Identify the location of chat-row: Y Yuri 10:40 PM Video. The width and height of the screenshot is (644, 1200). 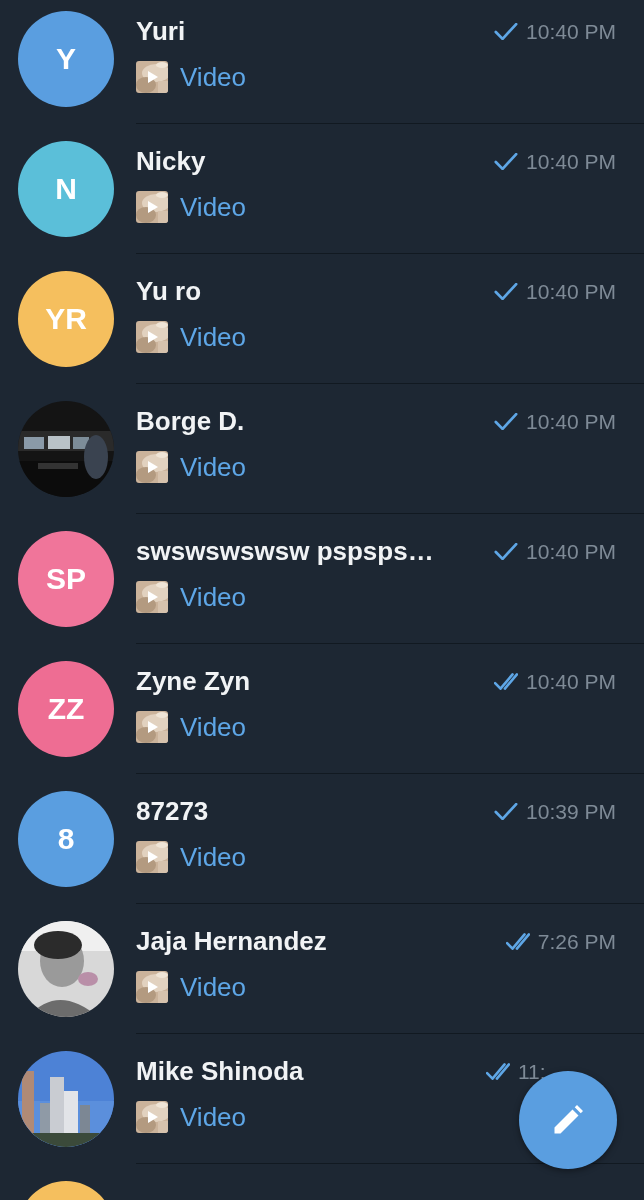
(322, 62).